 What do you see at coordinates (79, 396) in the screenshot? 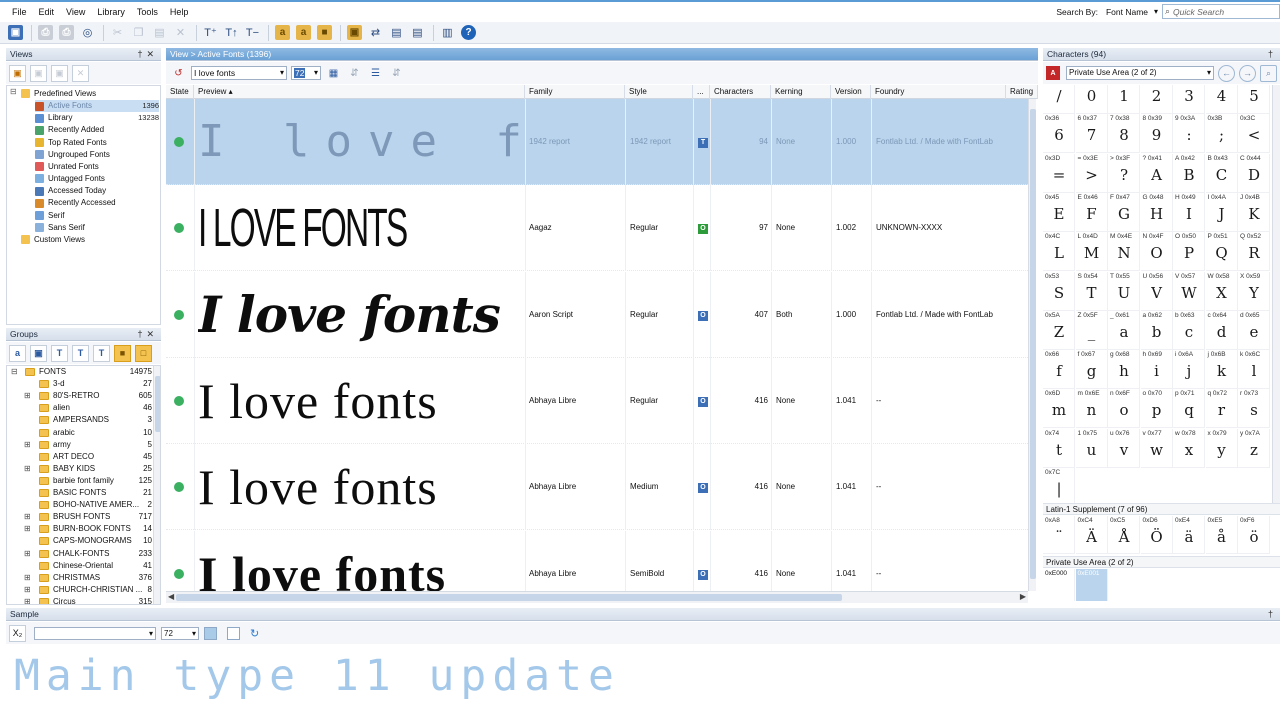
I see `group-item: ⊞ 80'S-RETRO 605` at bounding box center [79, 396].